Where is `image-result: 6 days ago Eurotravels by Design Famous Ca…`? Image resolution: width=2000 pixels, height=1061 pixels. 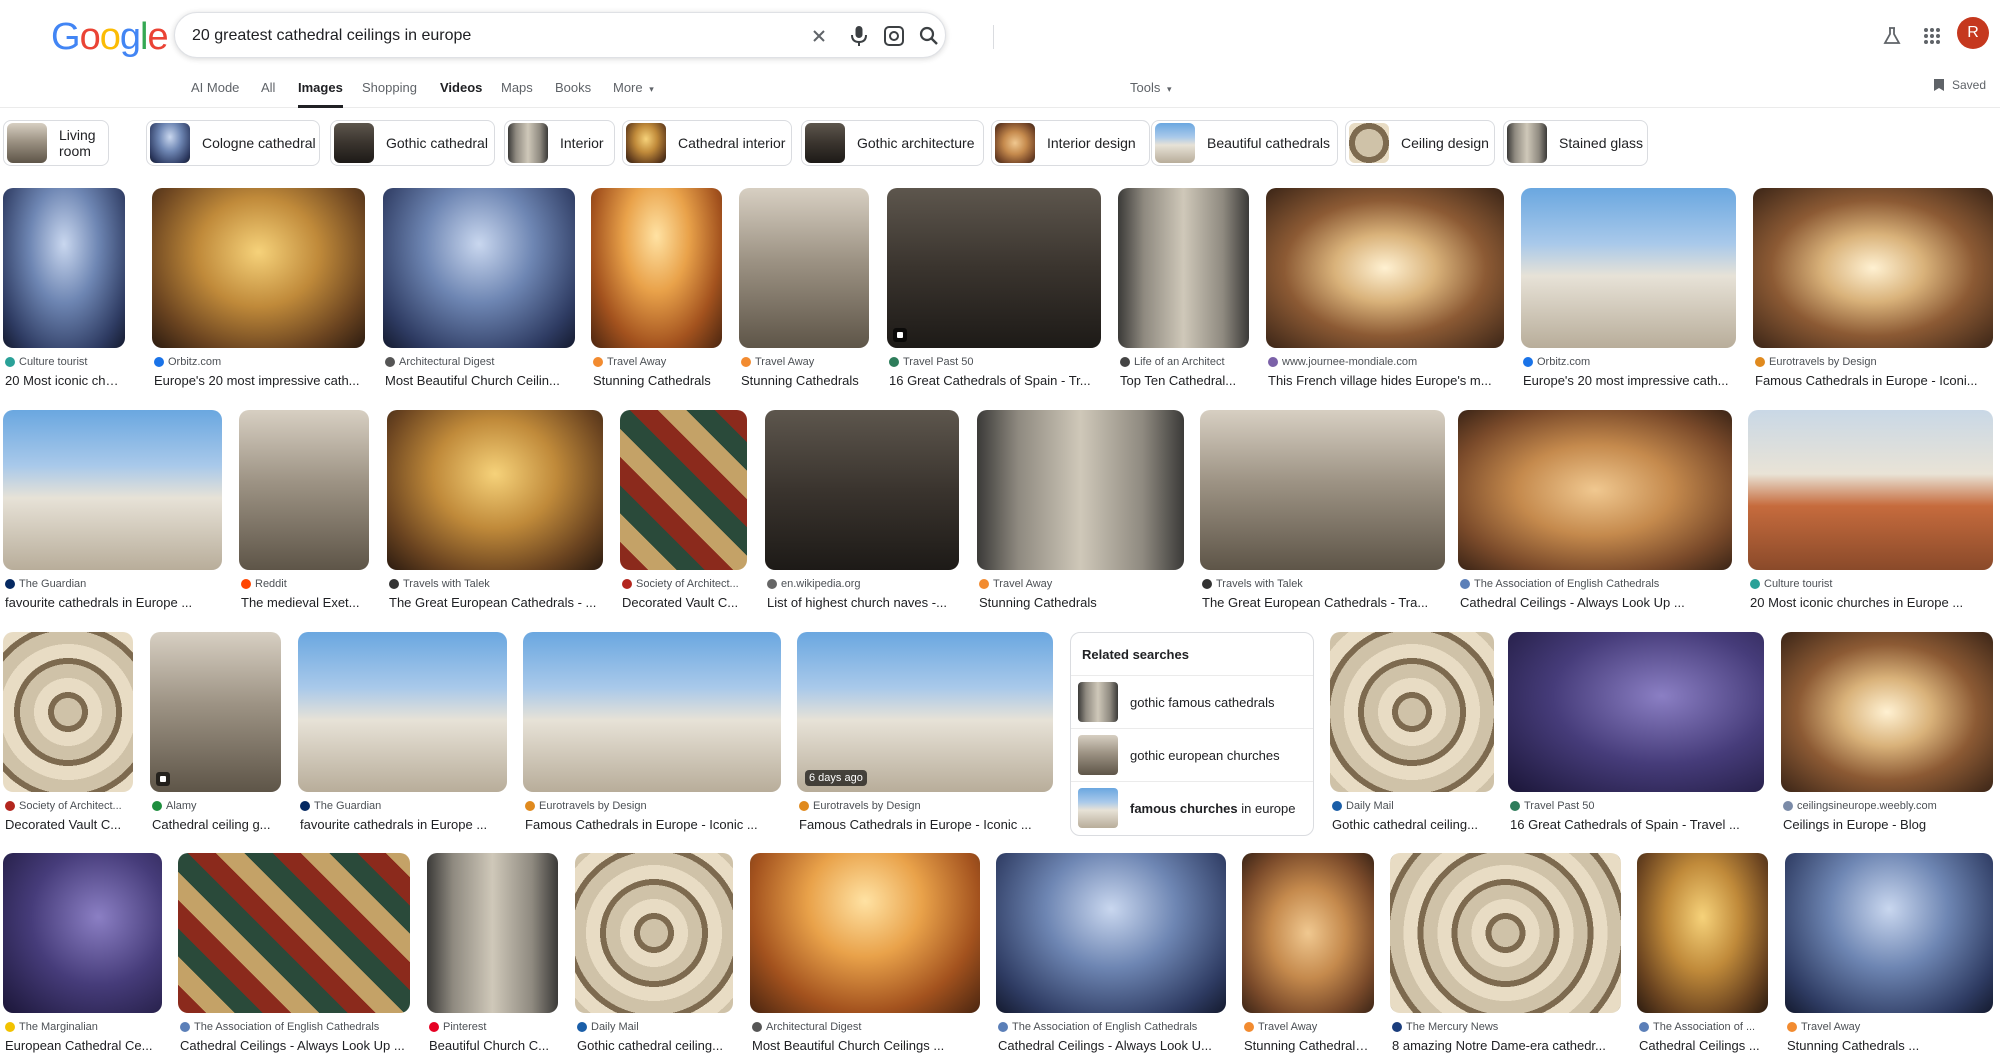
image-result: 6 days ago Eurotravels by Design Famous Ca… is located at coordinates (925, 736).